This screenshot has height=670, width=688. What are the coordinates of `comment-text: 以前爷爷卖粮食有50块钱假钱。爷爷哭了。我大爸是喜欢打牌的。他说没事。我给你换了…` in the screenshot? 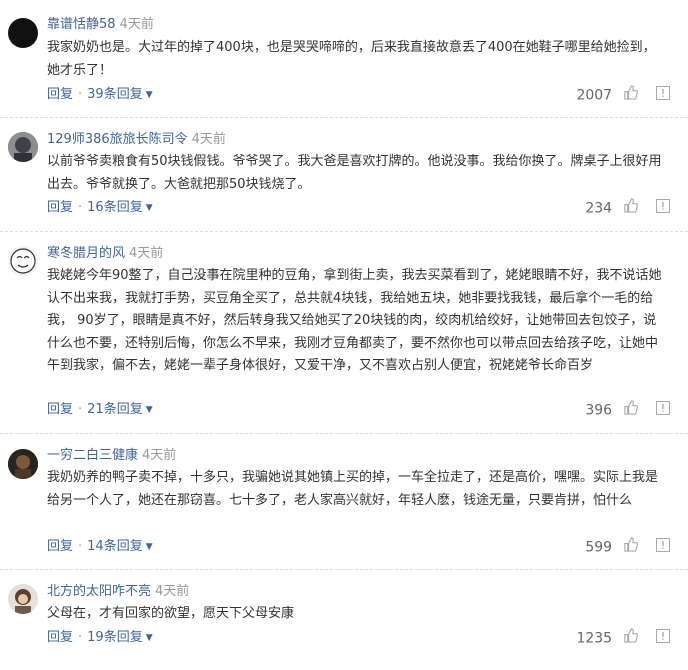 It's located at (354, 173).